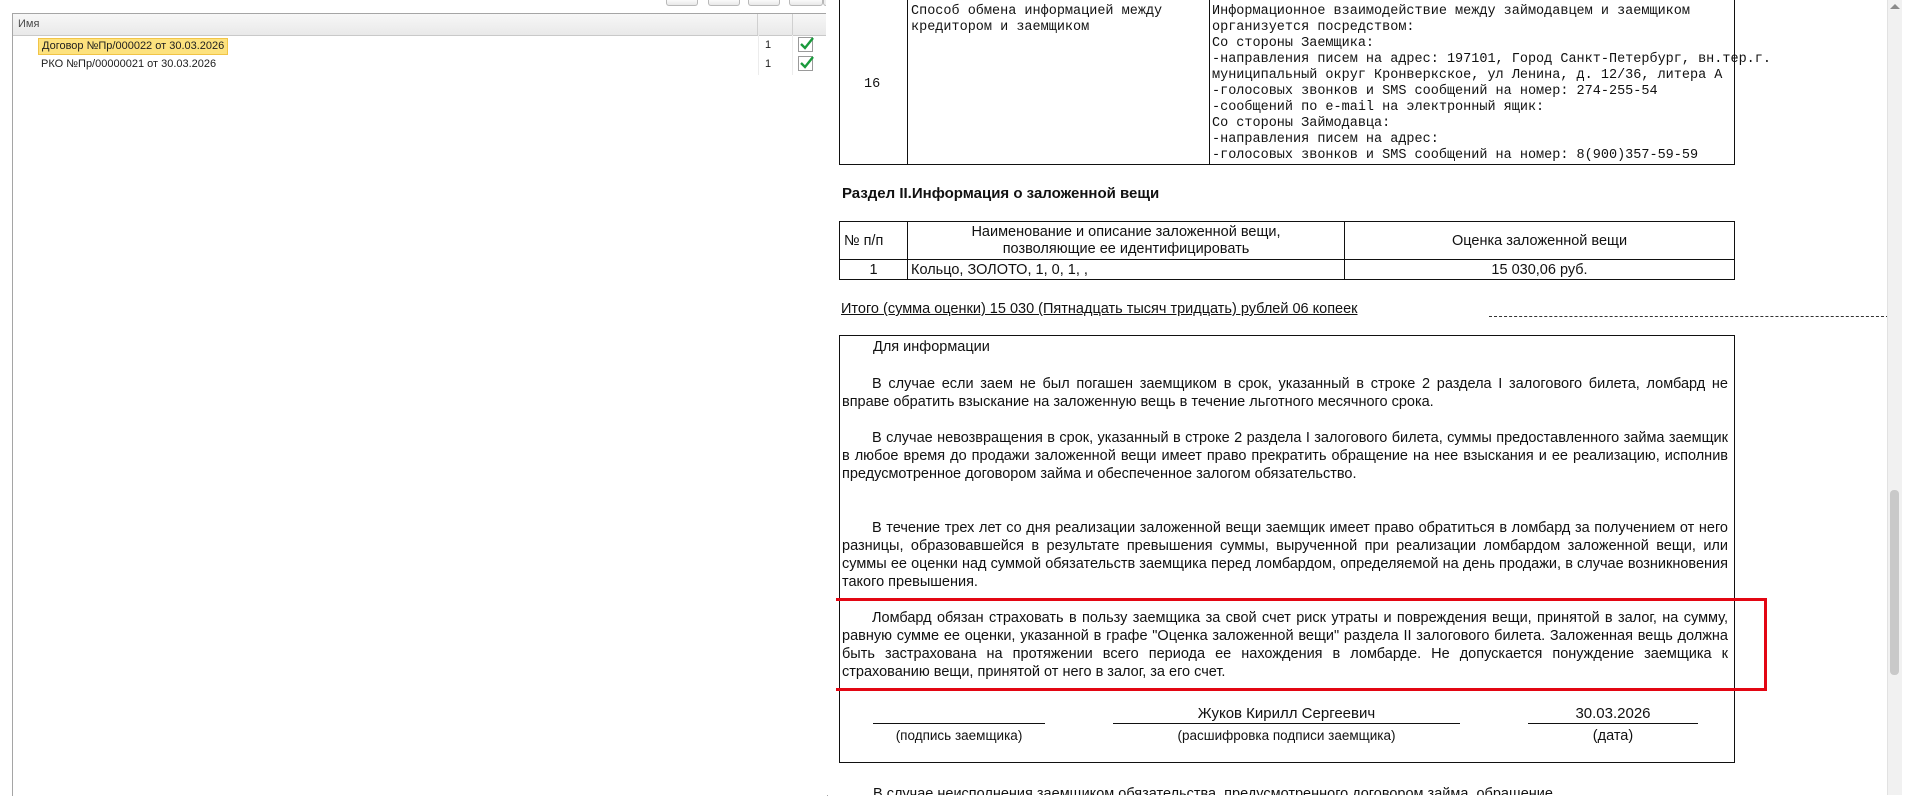  I want to click on column-header-label: Имя, so click(29, 24).